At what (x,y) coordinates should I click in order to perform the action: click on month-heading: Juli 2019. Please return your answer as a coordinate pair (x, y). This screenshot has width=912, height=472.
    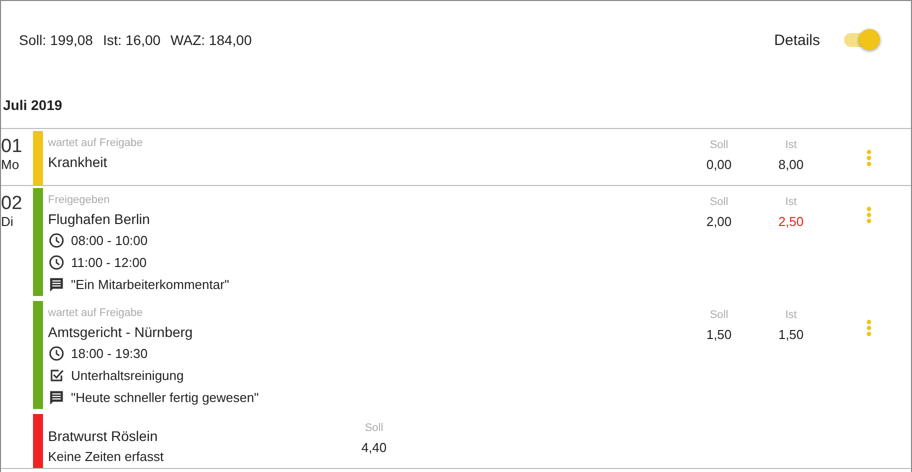
    Looking at the image, I should click on (456, 104).